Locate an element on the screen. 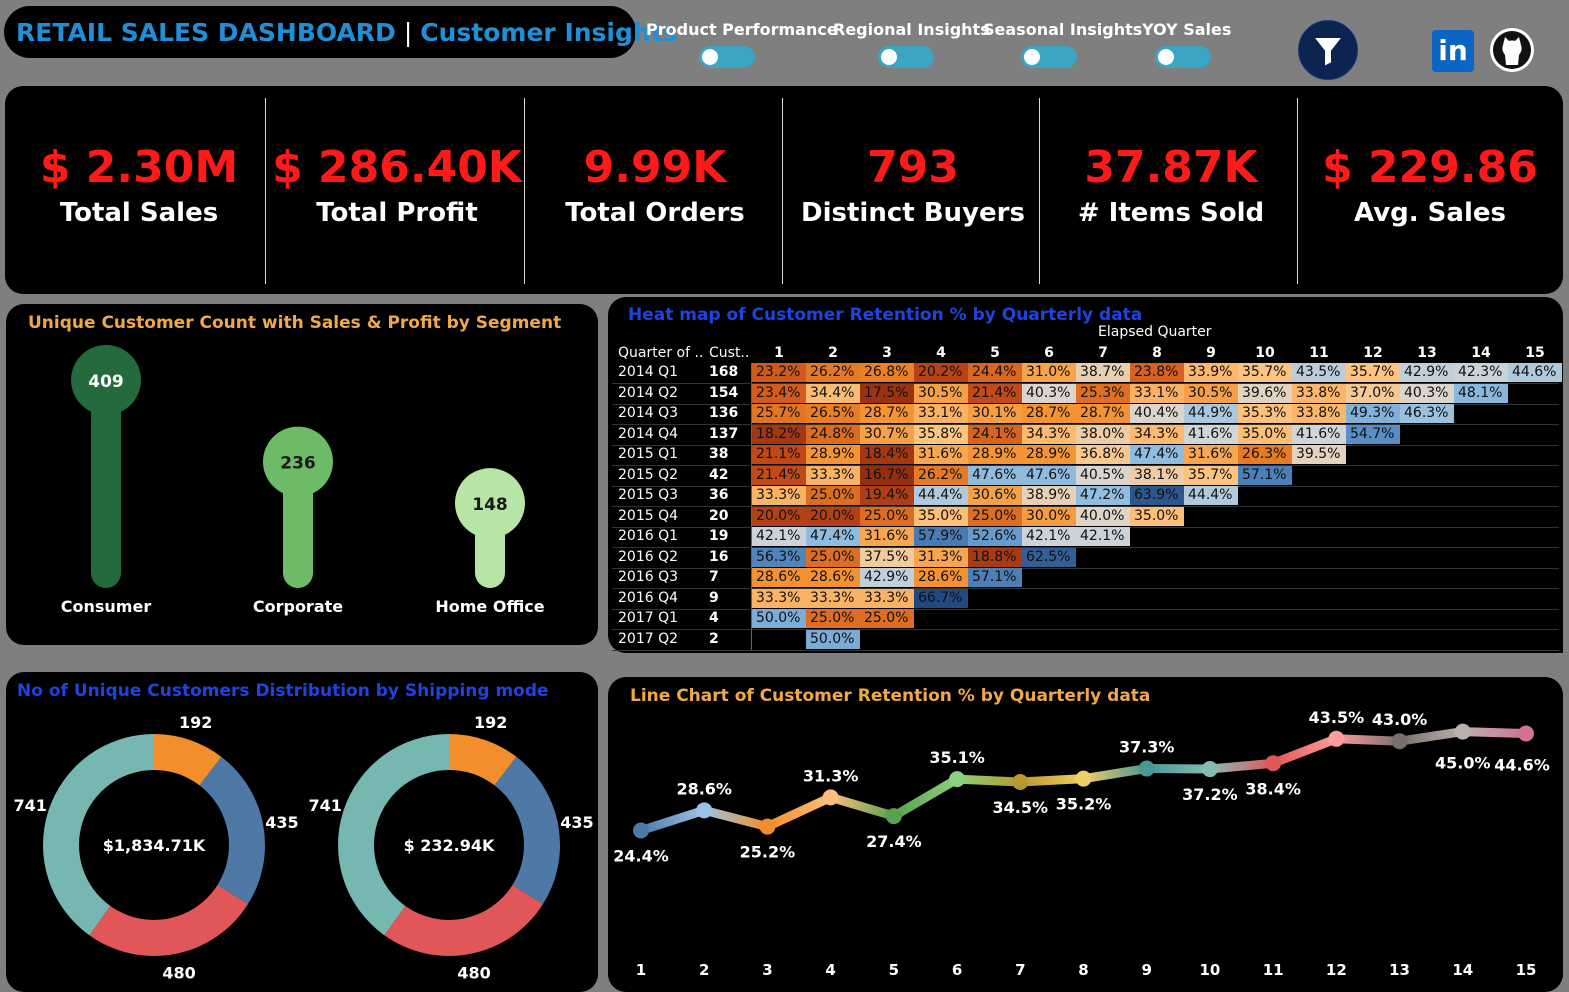 This screenshot has height=992, width=1569. heatmap-cell: 47.2% is located at coordinates (1103, 495).